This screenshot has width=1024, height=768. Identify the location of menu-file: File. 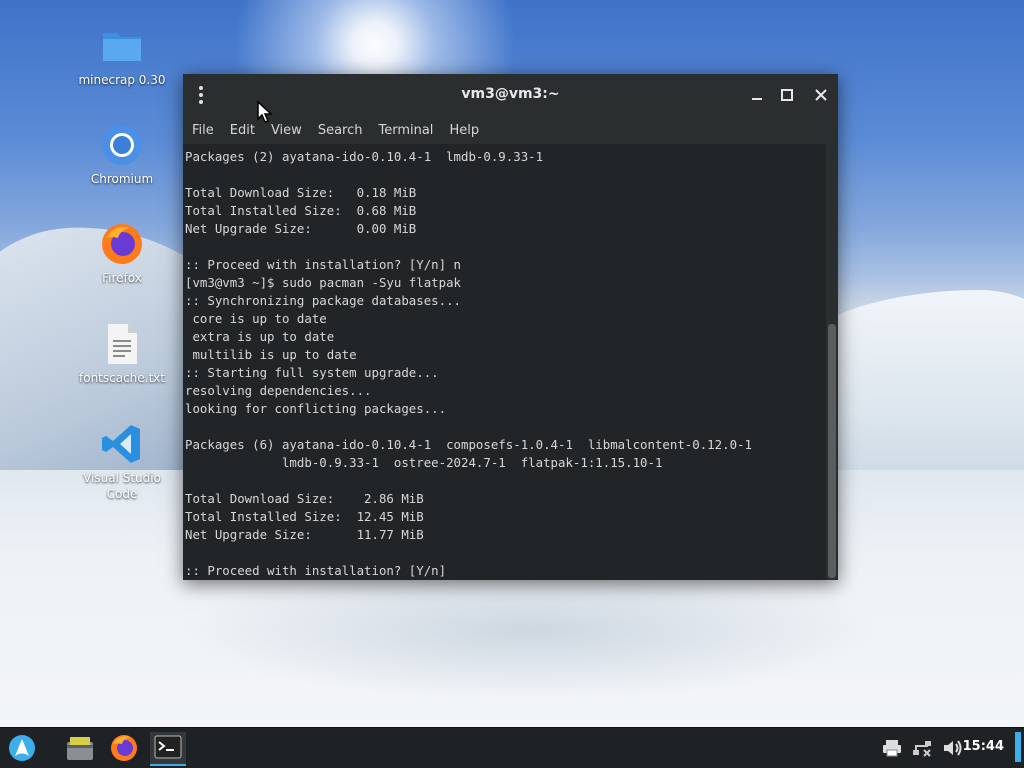
(203, 130).